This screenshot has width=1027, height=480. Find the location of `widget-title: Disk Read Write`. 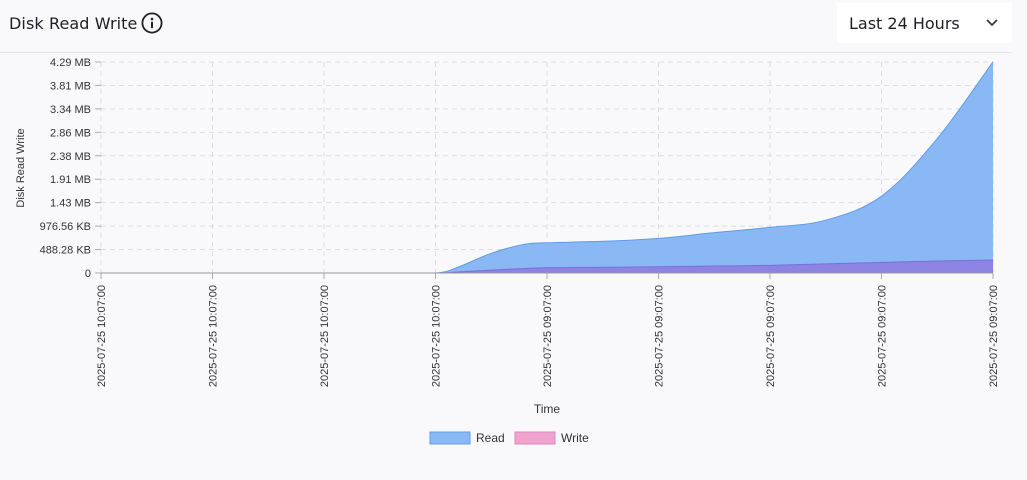

widget-title: Disk Read Write is located at coordinates (73, 23).